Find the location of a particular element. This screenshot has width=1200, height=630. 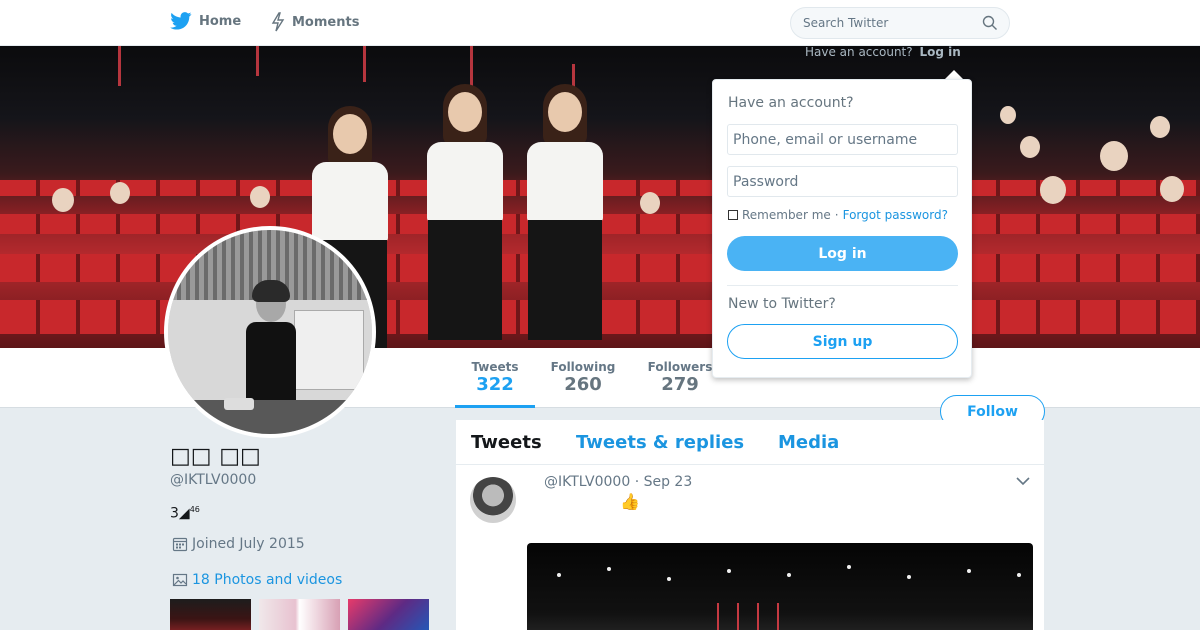

tweet-meta: @IKTLV0000 · Sep 23 is located at coordinates (618, 482).